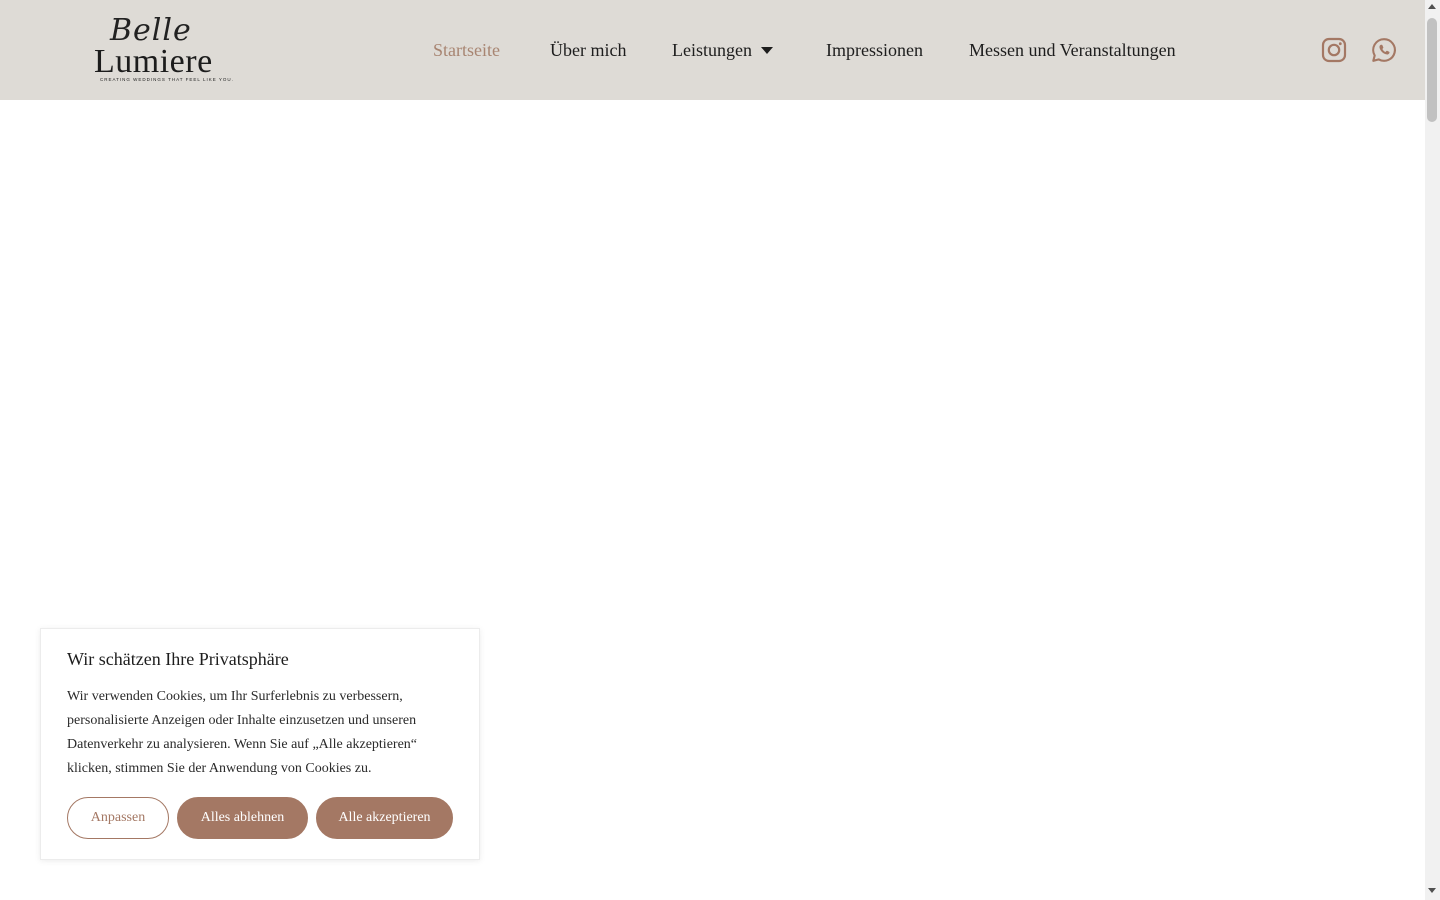 This screenshot has width=1440, height=900. I want to click on cookie-banner-title: Wir schätzen Ihre Privatsphäre, so click(178, 659).